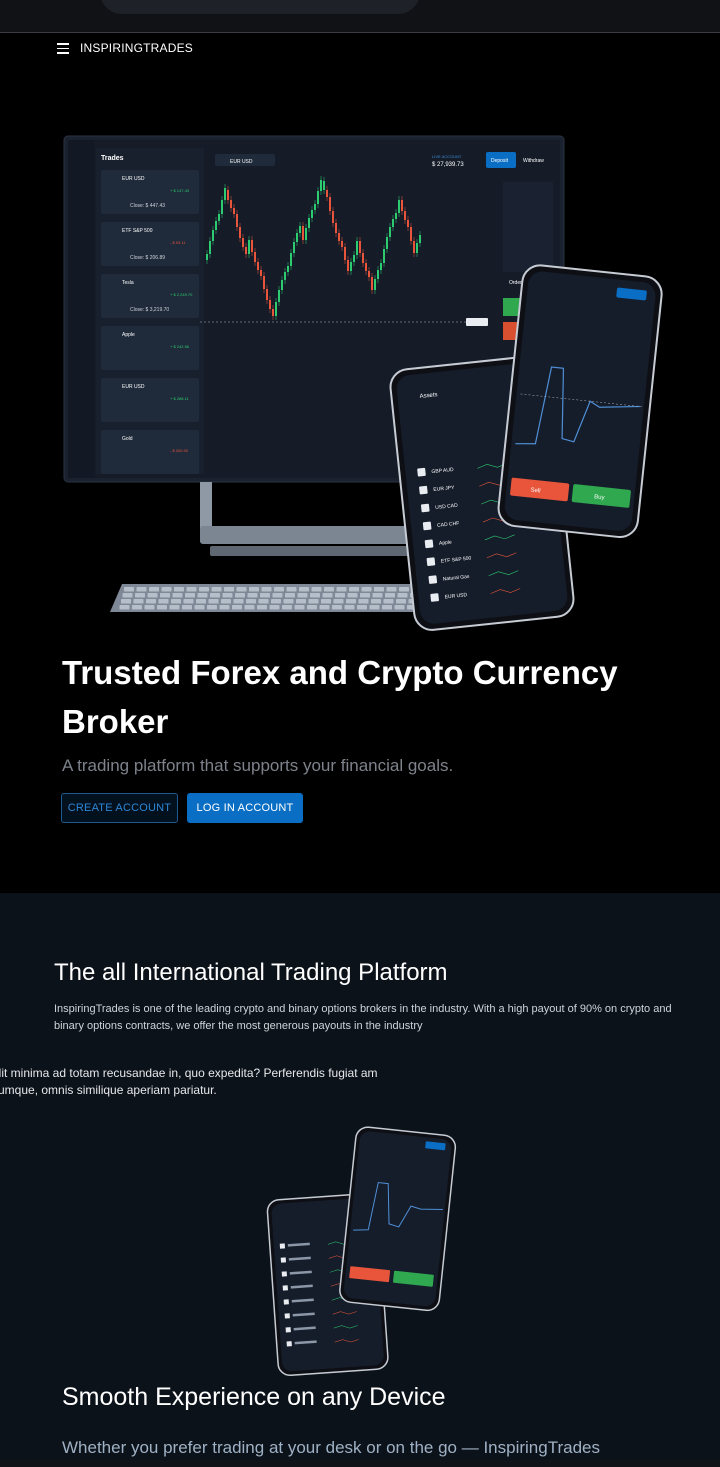 Image resolution: width=720 pixels, height=1467 pixels. What do you see at coordinates (119, 808) in the screenshot?
I see `create-account-button: CREATE ACCOUNT` at bounding box center [119, 808].